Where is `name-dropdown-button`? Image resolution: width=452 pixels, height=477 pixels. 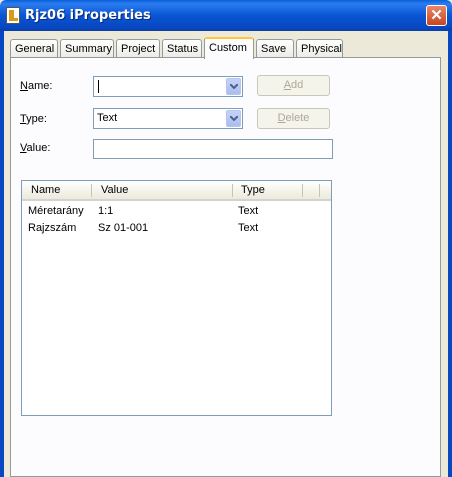 name-dropdown-button is located at coordinates (233, 86).